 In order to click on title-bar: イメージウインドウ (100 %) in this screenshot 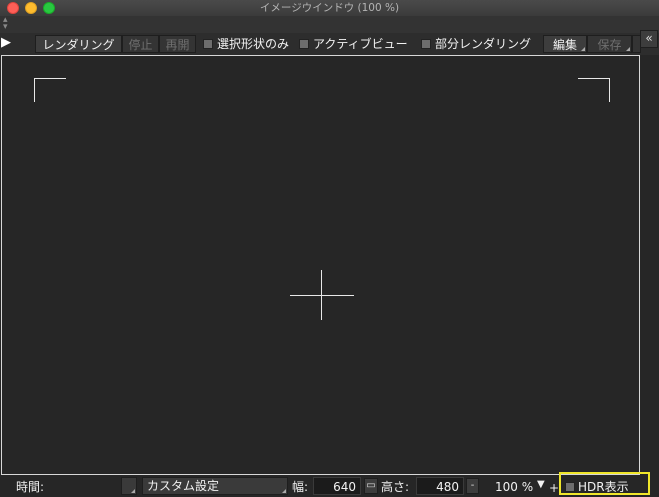, I will do `click(329, 8)`.